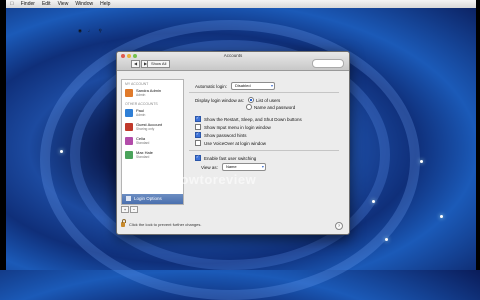 Image resolution: width=480 pixels, height=300 pixels. I want to click on add-account-button: +, so click(125, 209).